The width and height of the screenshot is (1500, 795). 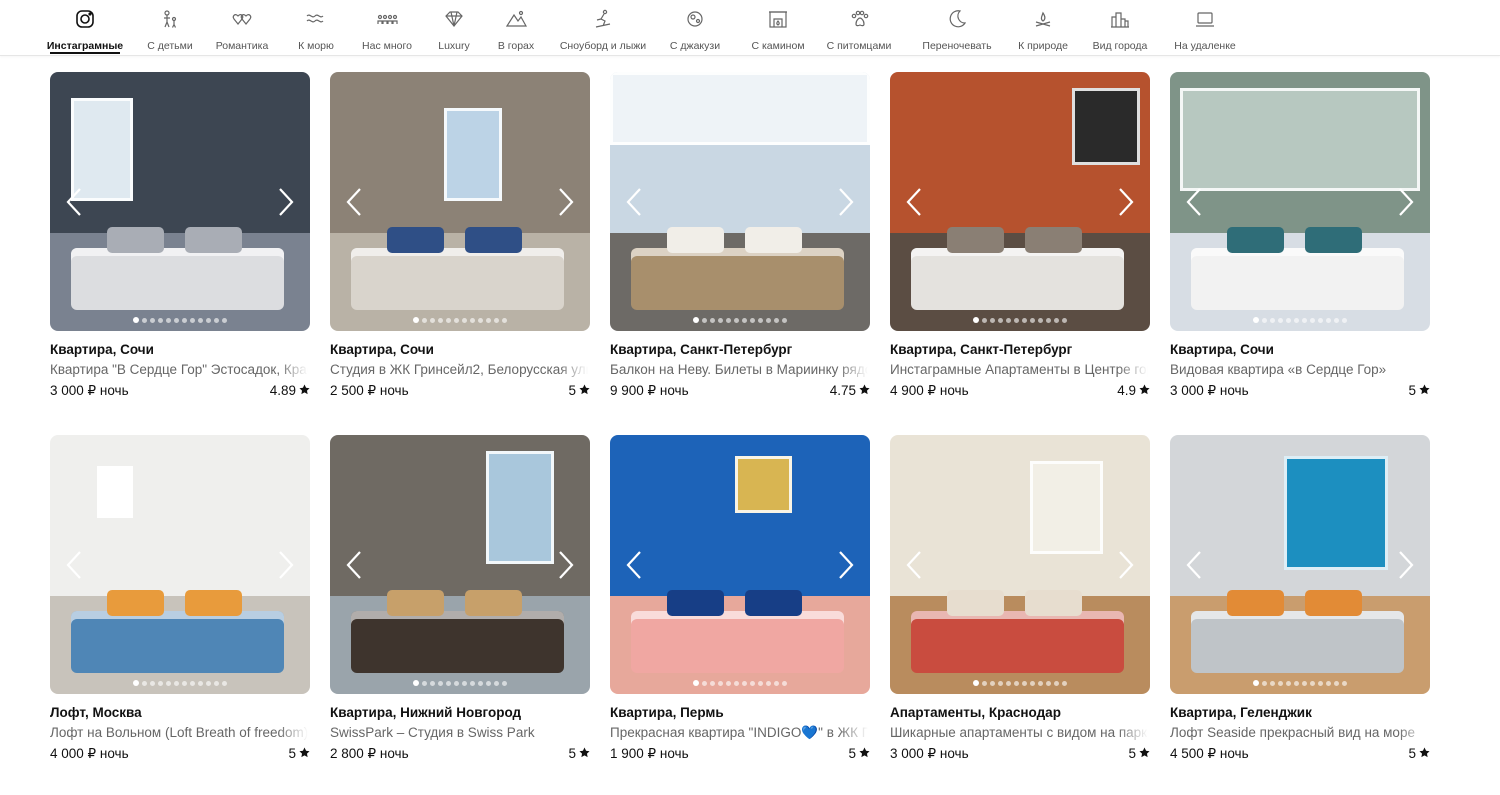 What do you see at coordinates (975, 712) in the screenshot?
I see `listing-title: Апартаменты, Краснодар` at bounding box center [975, 712].